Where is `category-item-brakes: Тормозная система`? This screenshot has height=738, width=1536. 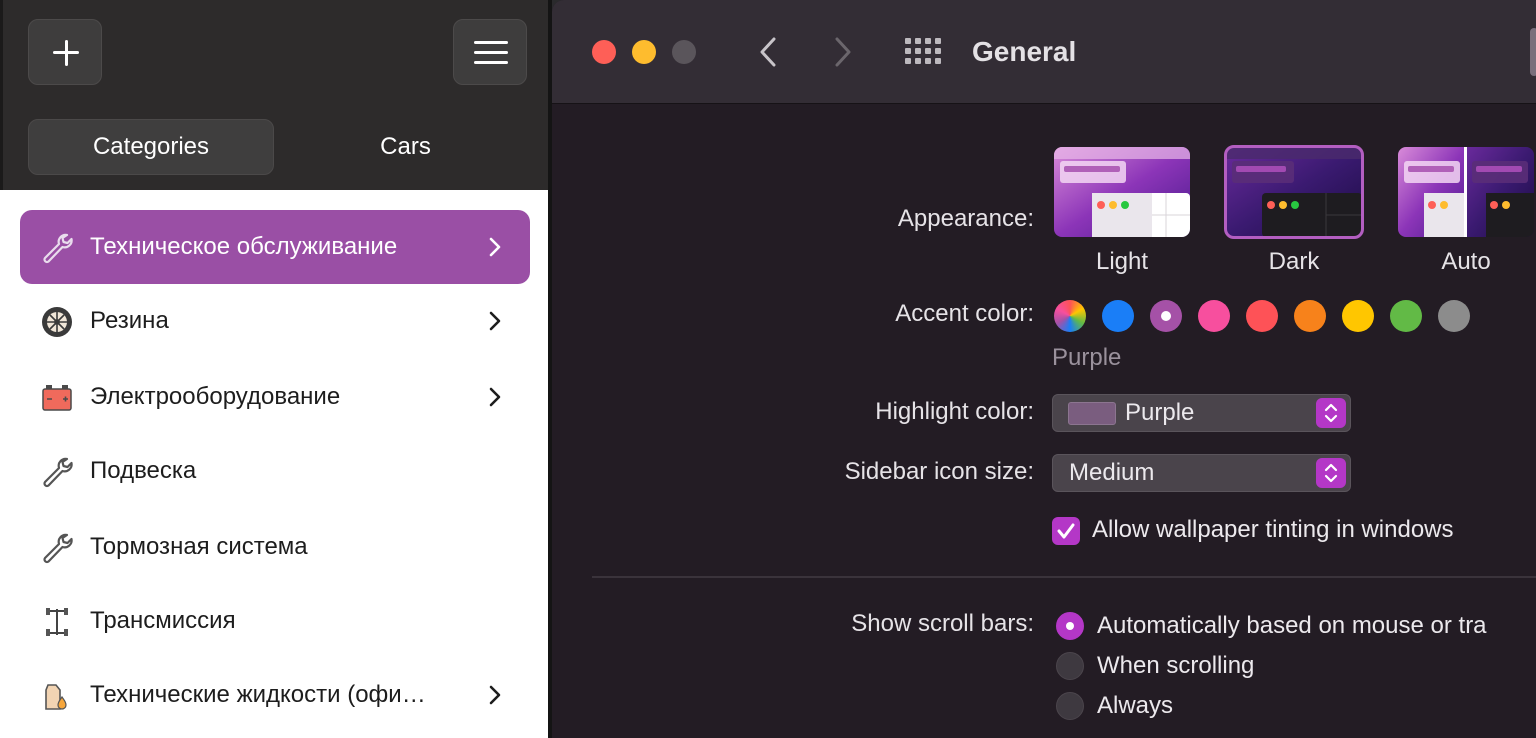
category-item-brakes: Тормозная система is located at coordinates (275, 547).